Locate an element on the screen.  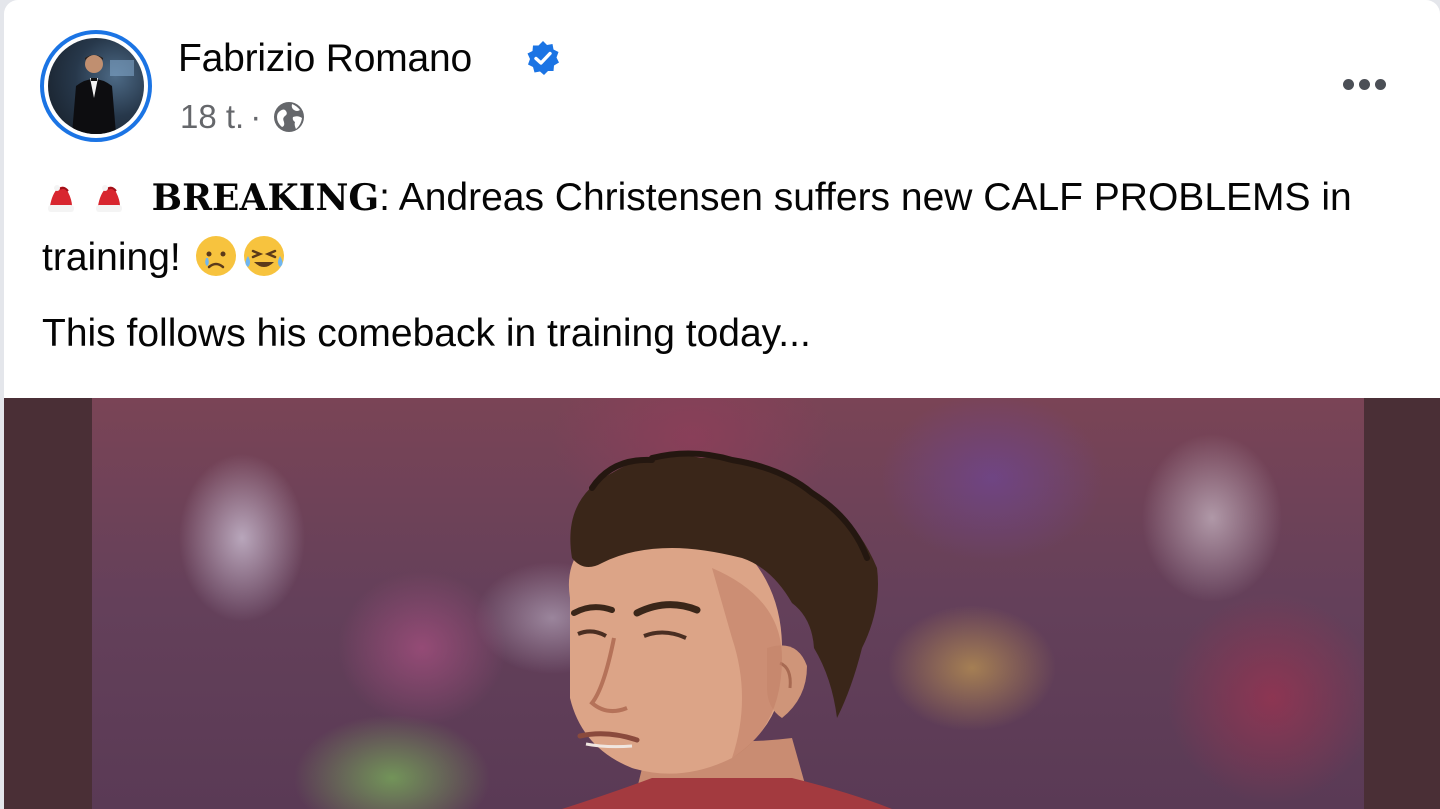
avatar-image is located at coordinates (96, 86).